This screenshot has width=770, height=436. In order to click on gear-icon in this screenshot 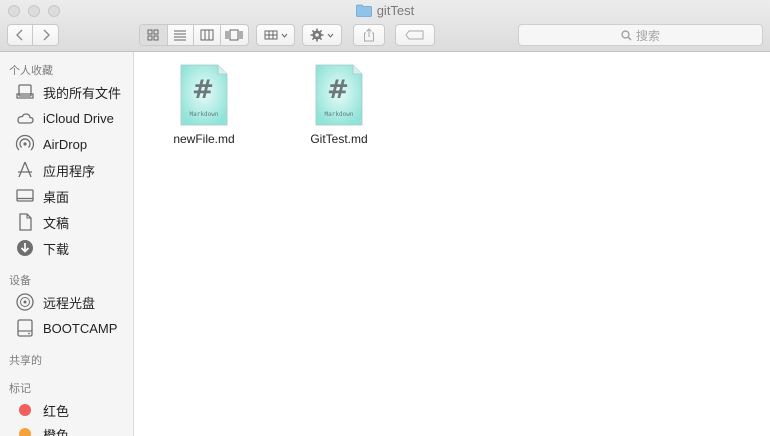, I will do `click(317, 35)`.